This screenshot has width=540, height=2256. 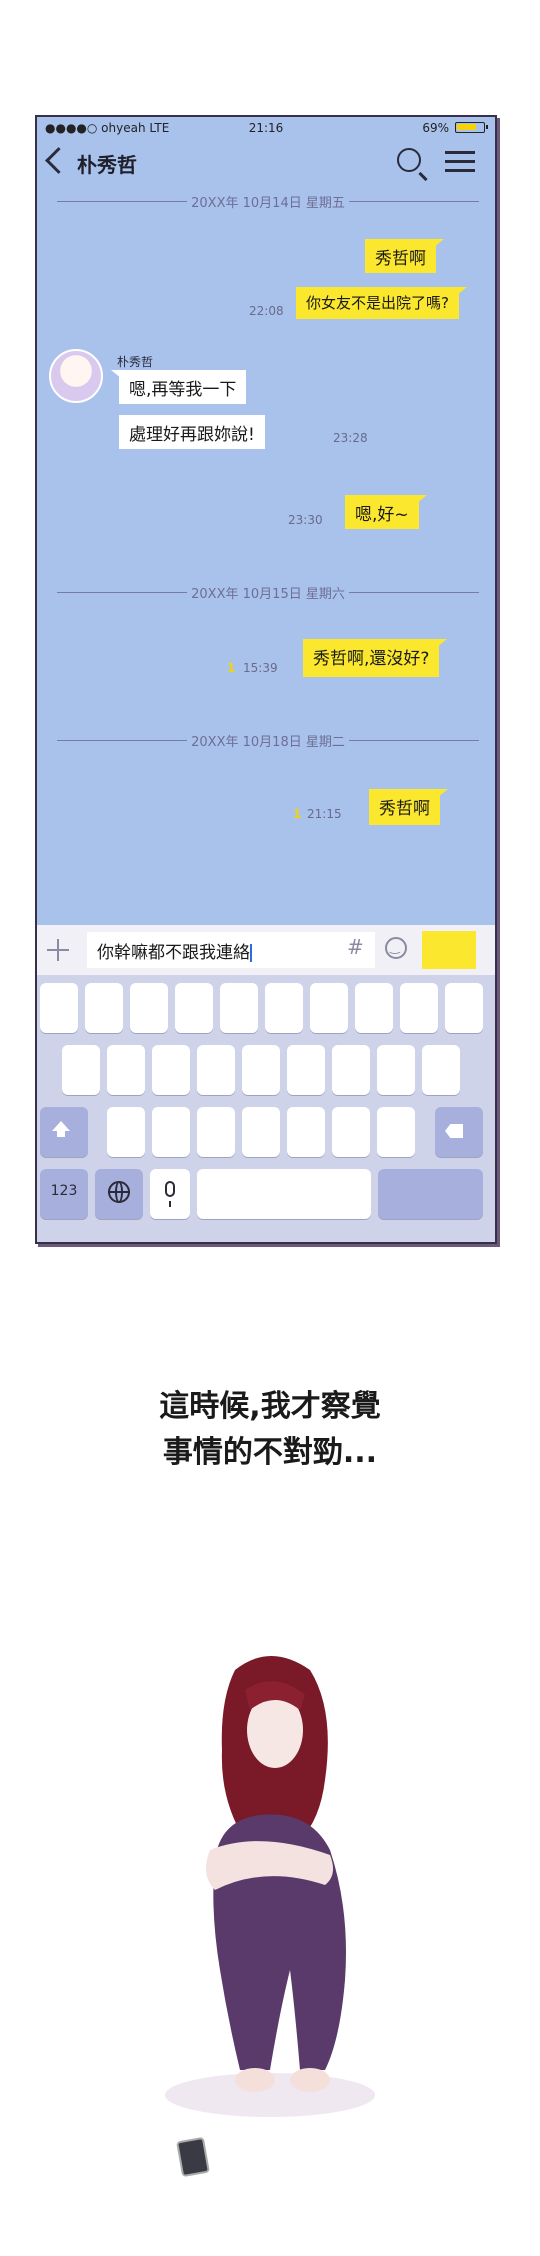 What do you see at coordinates (173, 953) in the screenshot?
I see `message-input-text: 你幹嘛都不跟我連絡` at bounding box center [173, 953].